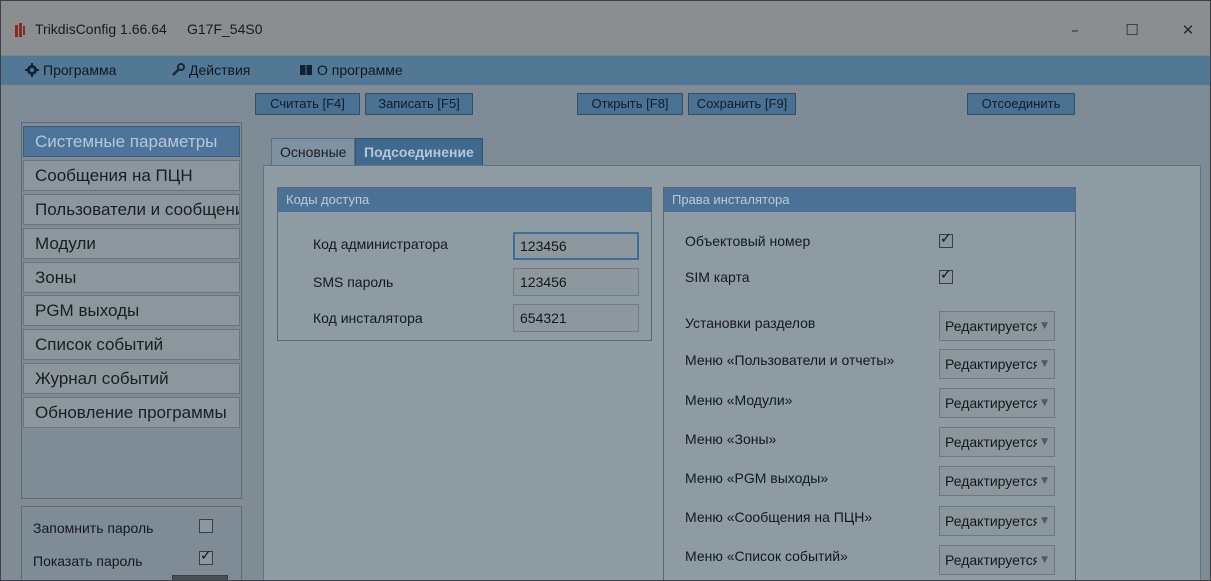 This screenshot has width=1211, height=581. Describe the element at coordinates (1021, 104) in the screenshot. I see `disconnect-button: Отсоединить` at that location.